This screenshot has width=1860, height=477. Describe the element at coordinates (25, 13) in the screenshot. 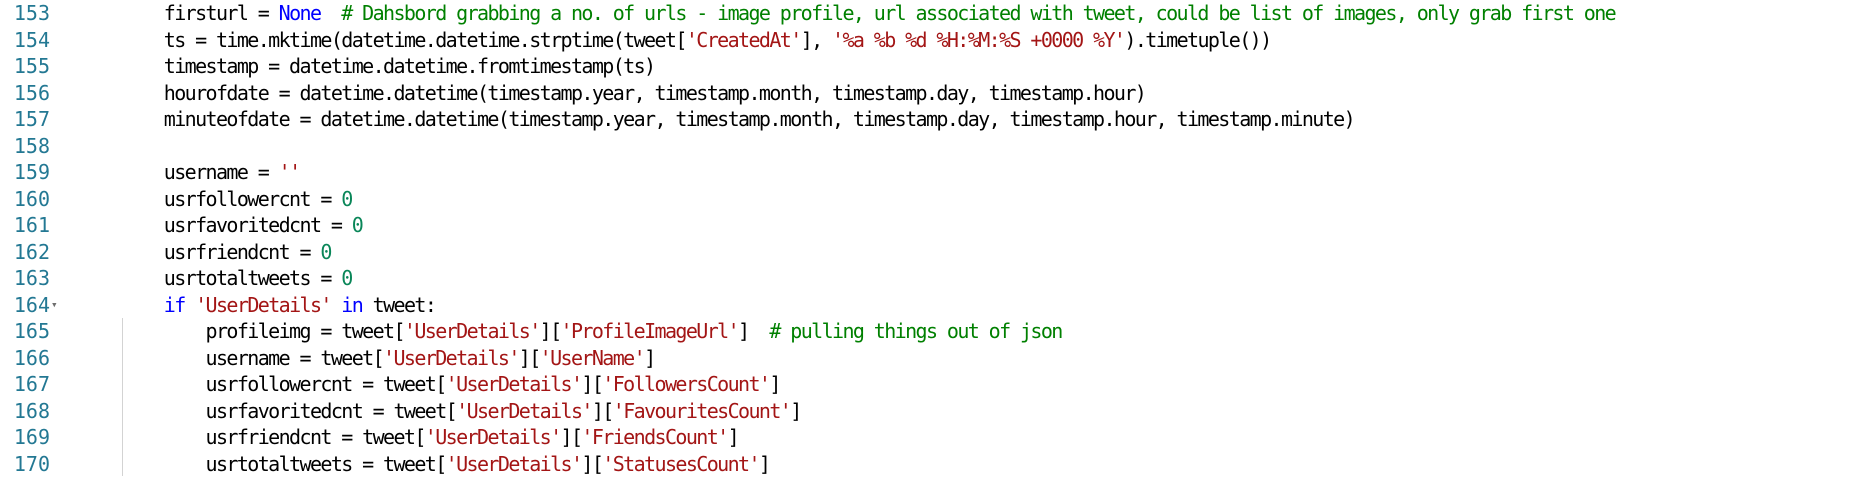

I see `line-number: 153` at that location.